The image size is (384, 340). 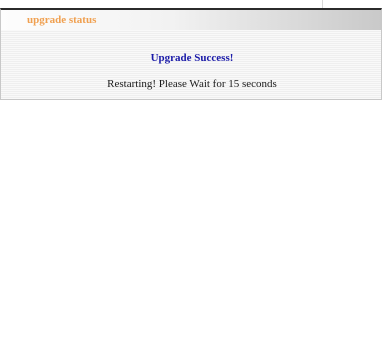 What do you see at coordinates (322, 4) in the screenshot?
I see `top-divider` at bounding box center [322, 4].